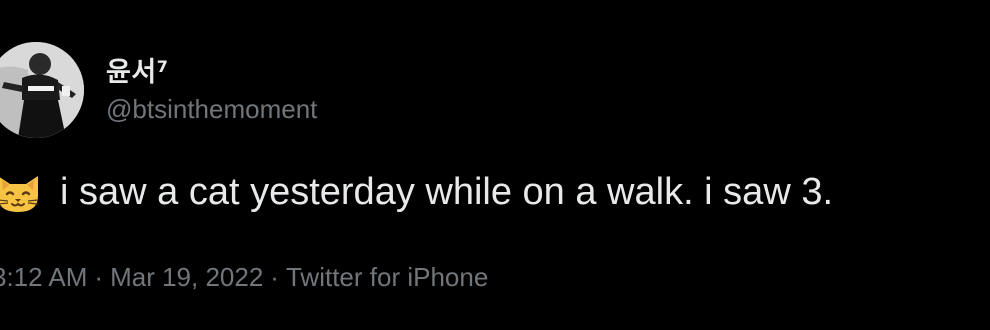 The width and height of the screenshot is (990, 330). I want to click on display-name: 윤서7, so click(137, 69).